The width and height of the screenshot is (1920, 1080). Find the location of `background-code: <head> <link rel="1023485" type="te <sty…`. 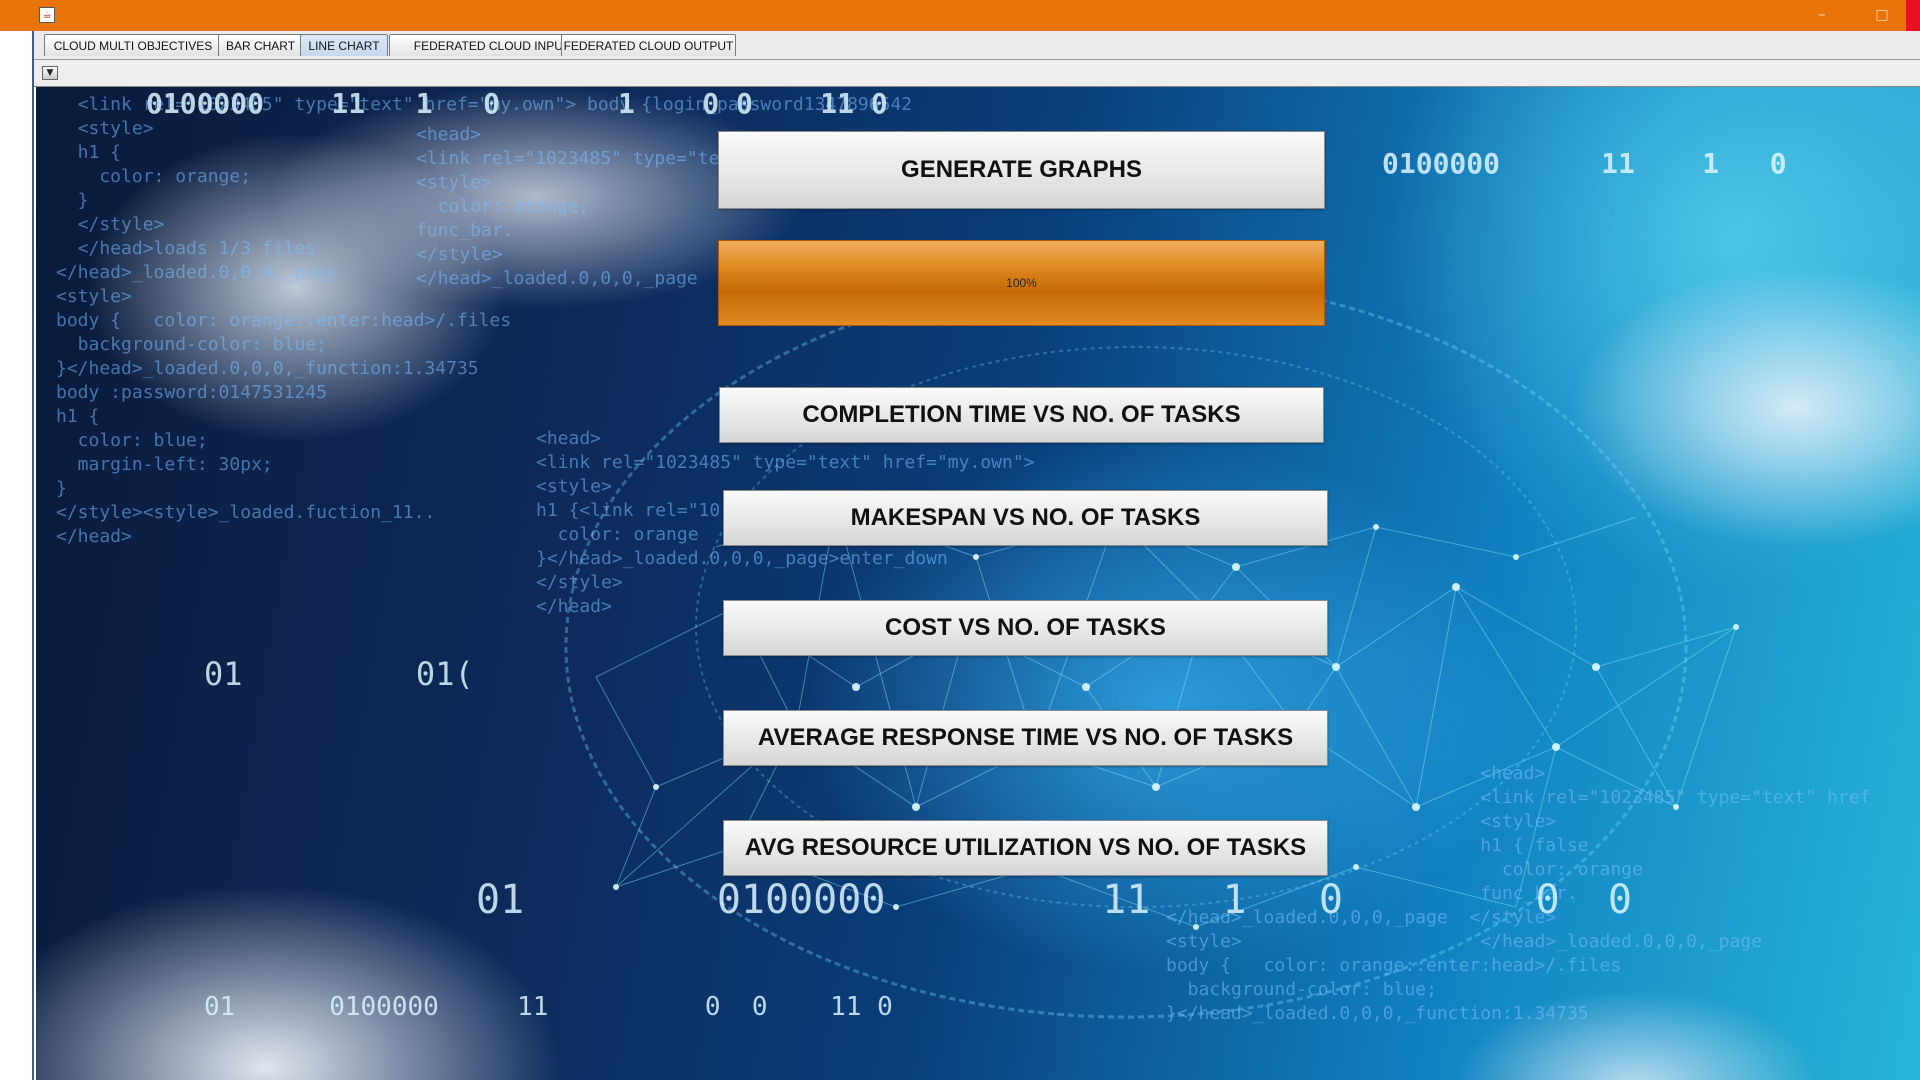

background-code: <head> <link rel="1023485" type="te <sty… is located at coordinates (568, 206).